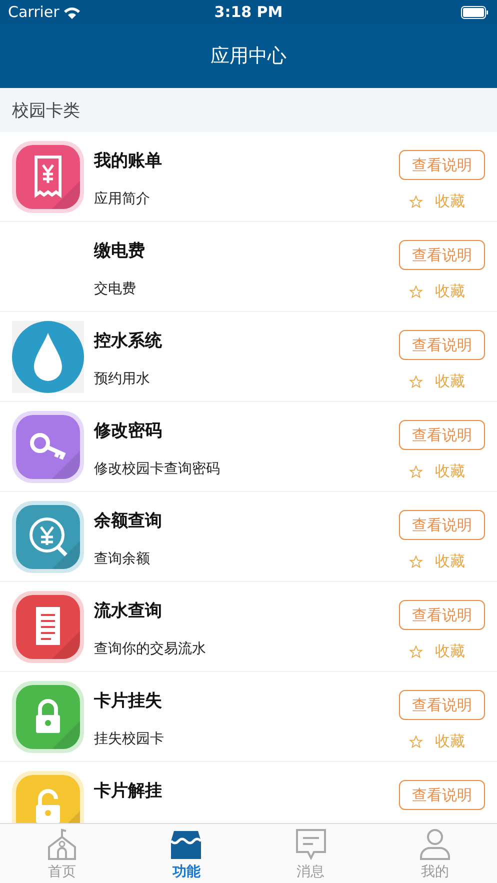 The image size is (497, 883). Describe the element at coordinates (62, 853) in the screenshot. I see `tab-bar-item: 首页` at that location.